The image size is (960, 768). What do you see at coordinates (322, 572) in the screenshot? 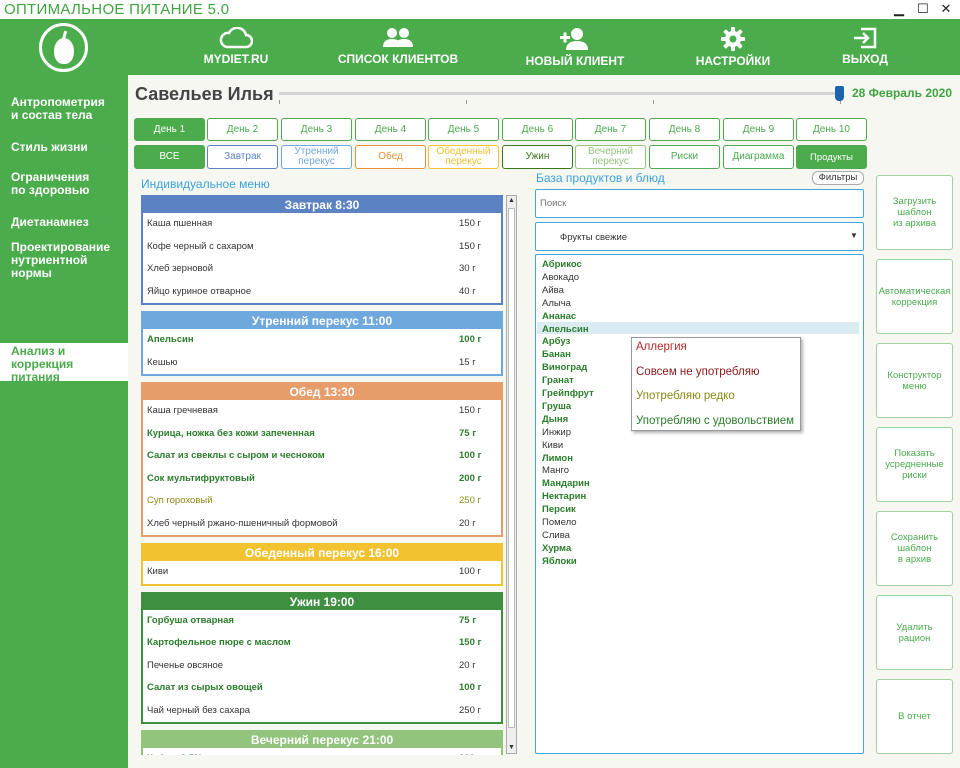
I see `meal-item: Киви 100 г` at bounding box center [322, 572].